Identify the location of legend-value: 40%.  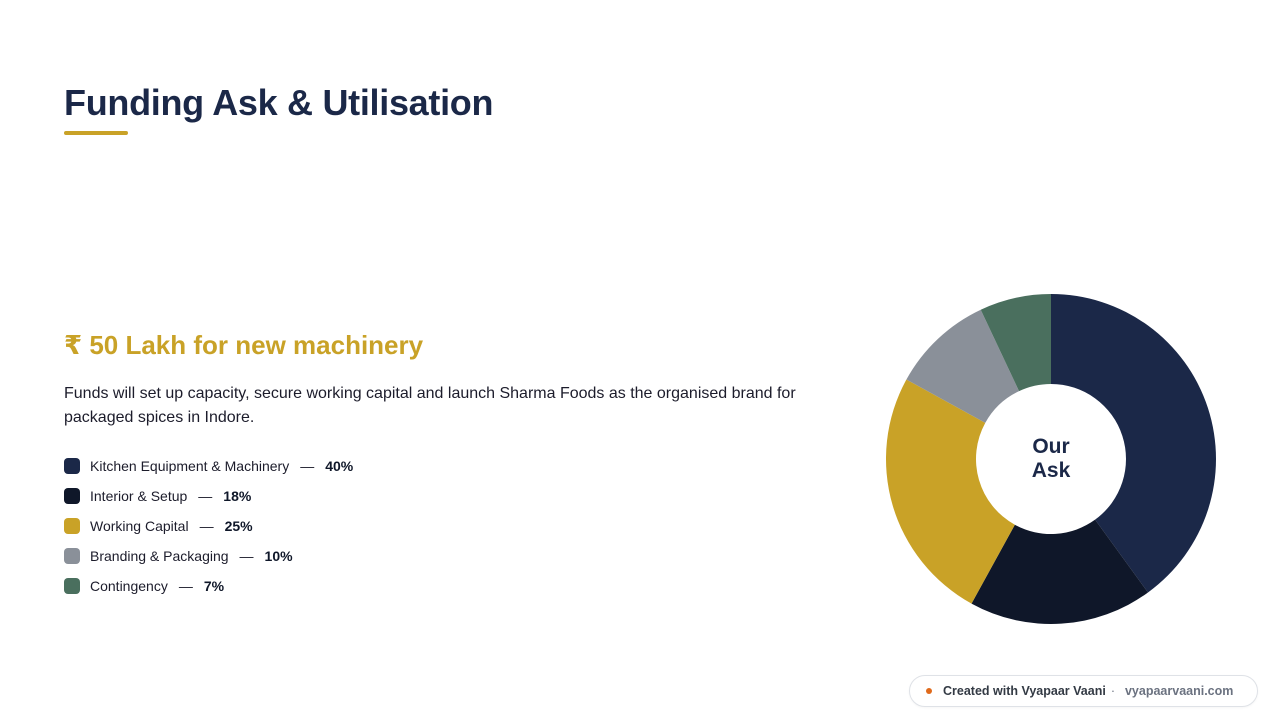
(339, 466).